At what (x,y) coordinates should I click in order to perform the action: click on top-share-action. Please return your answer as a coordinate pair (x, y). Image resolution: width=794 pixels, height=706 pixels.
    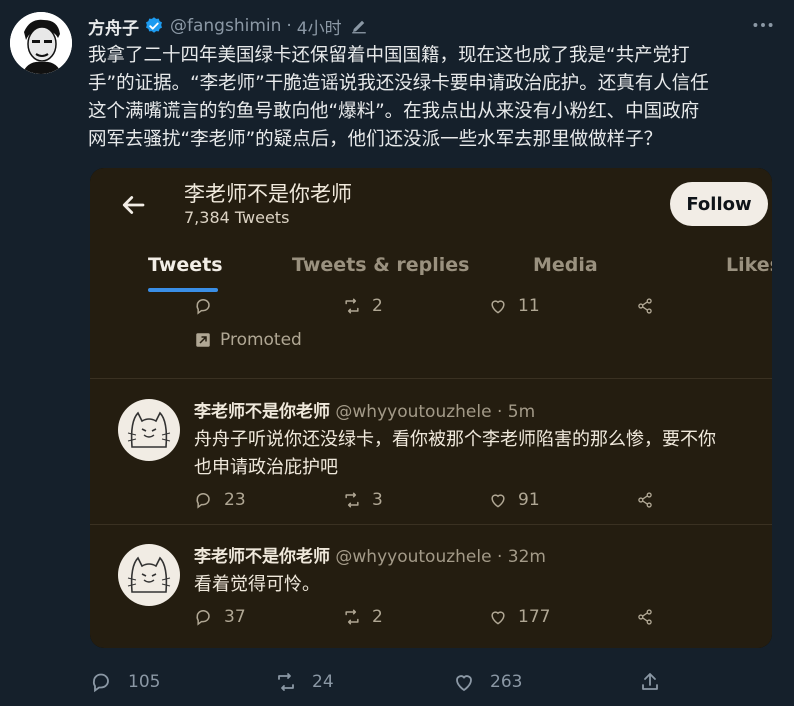
    Looking at the image, I should click on (650, 306).